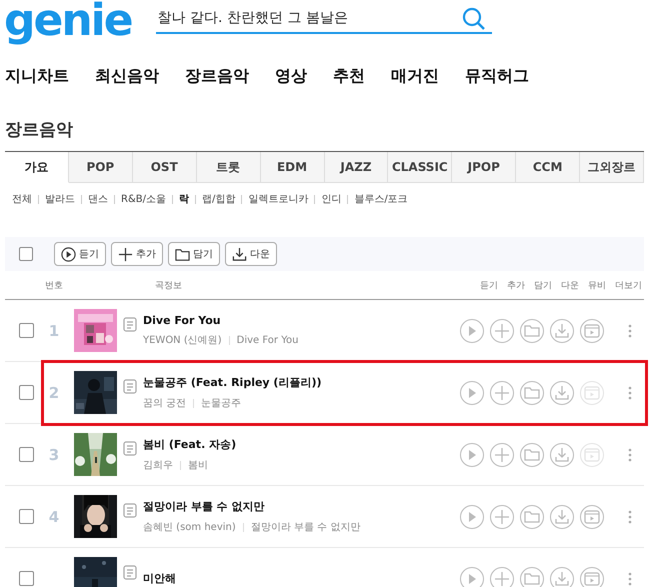 This screenshot has width=650, height=587. What do you see at coordinates (54, 286) in the screenshot?
I see `column-header: 번호` at bounding box center [54, 286].